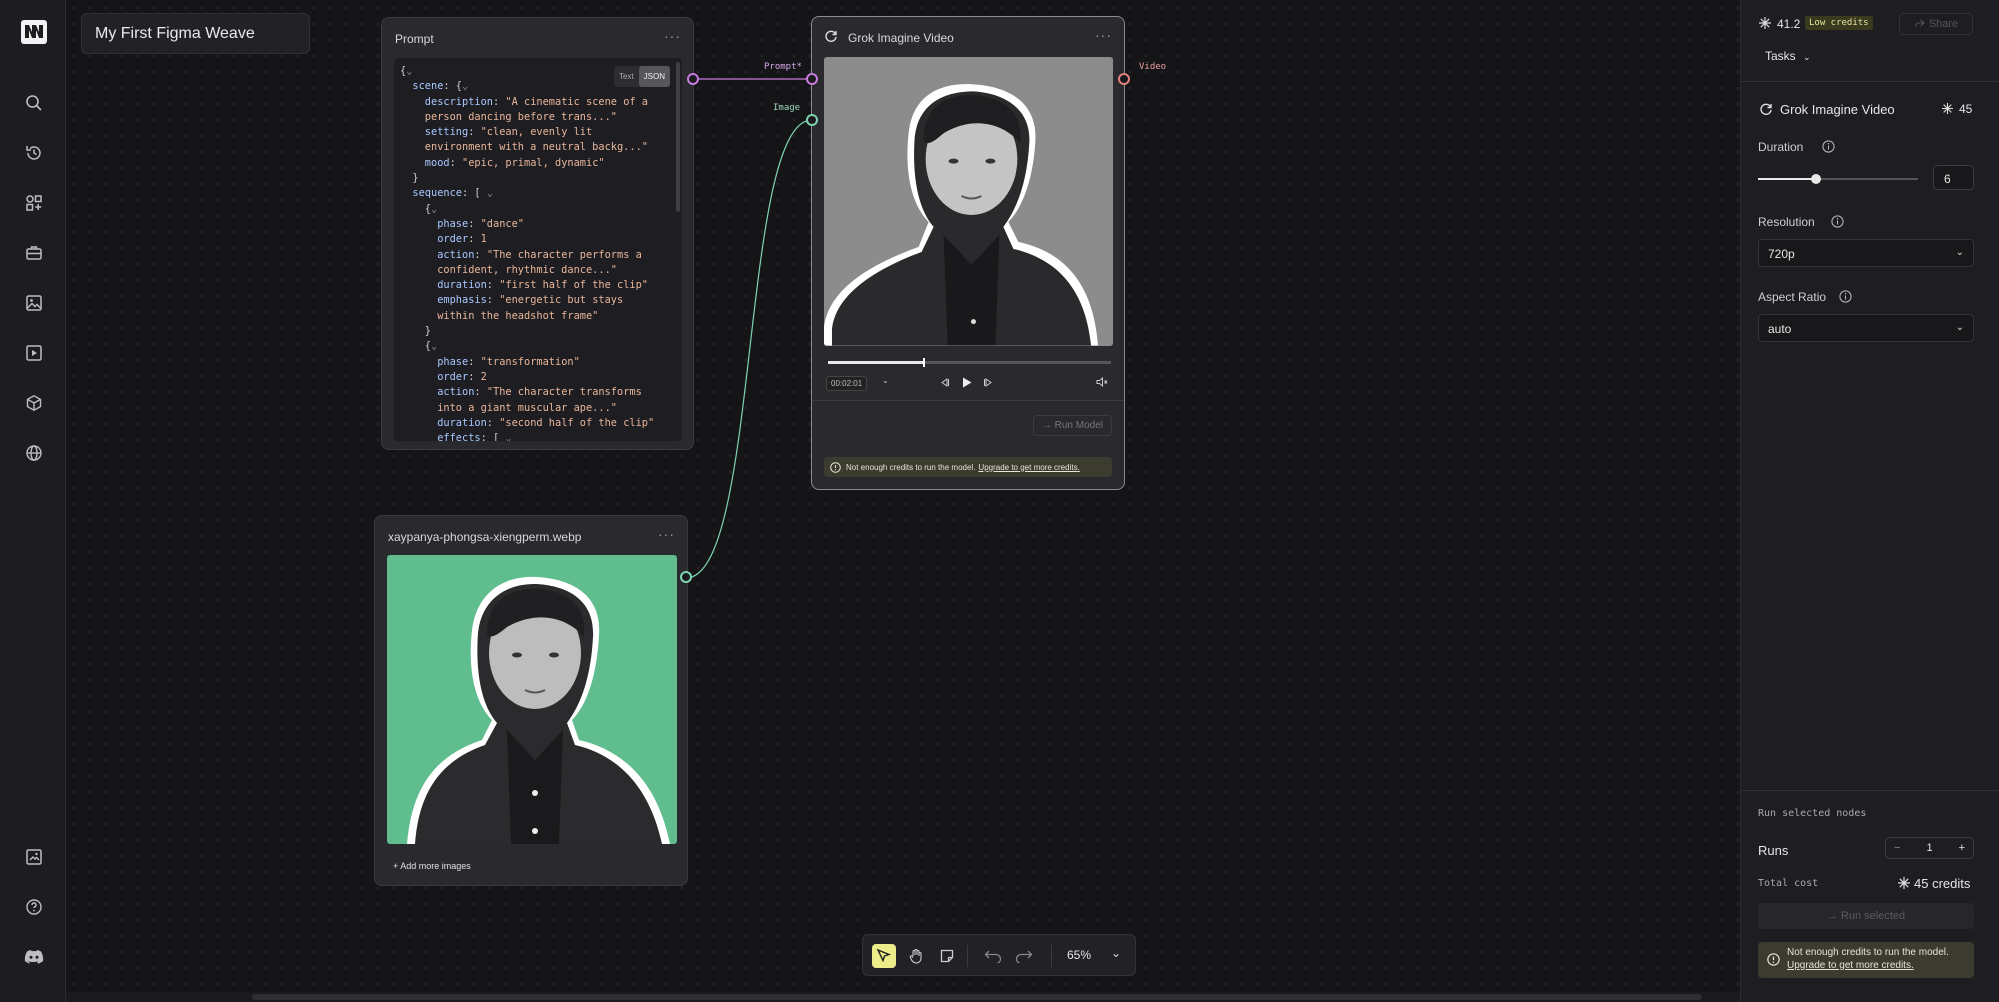  I want to click on model-name: Grok Imagine Video, so click(1837, 109).